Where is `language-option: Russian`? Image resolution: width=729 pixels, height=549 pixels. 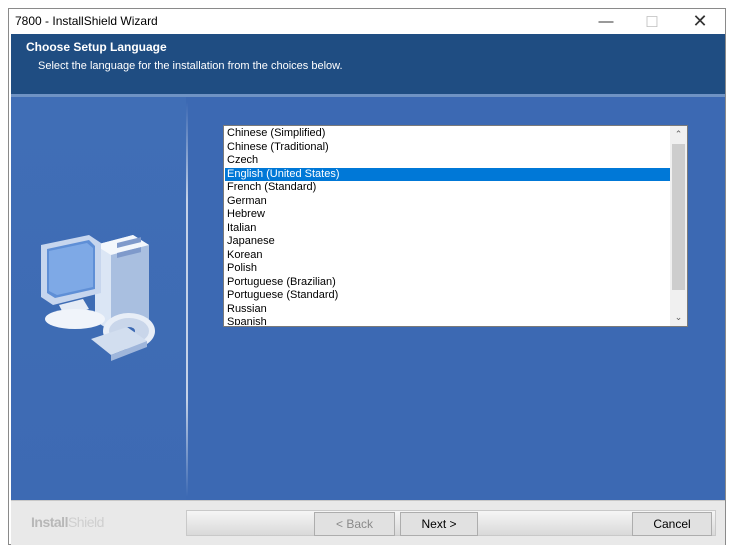 language-option: Russian is located at coordinates (447, 310).